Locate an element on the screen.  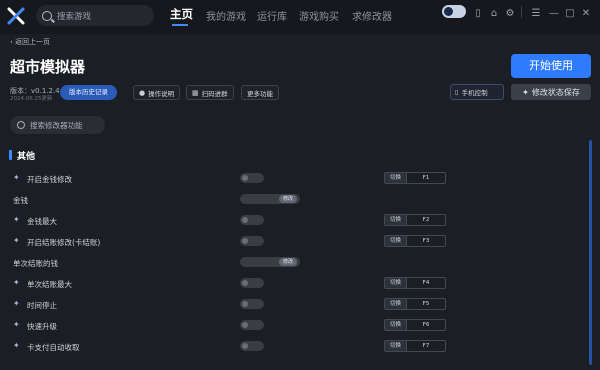
hotkey-key: F3 is located at coordinates (426, 241).